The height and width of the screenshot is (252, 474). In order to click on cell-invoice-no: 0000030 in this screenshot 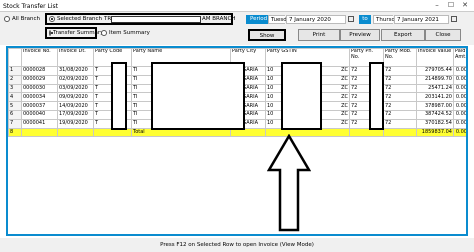, I will do `click(39, 88)`.